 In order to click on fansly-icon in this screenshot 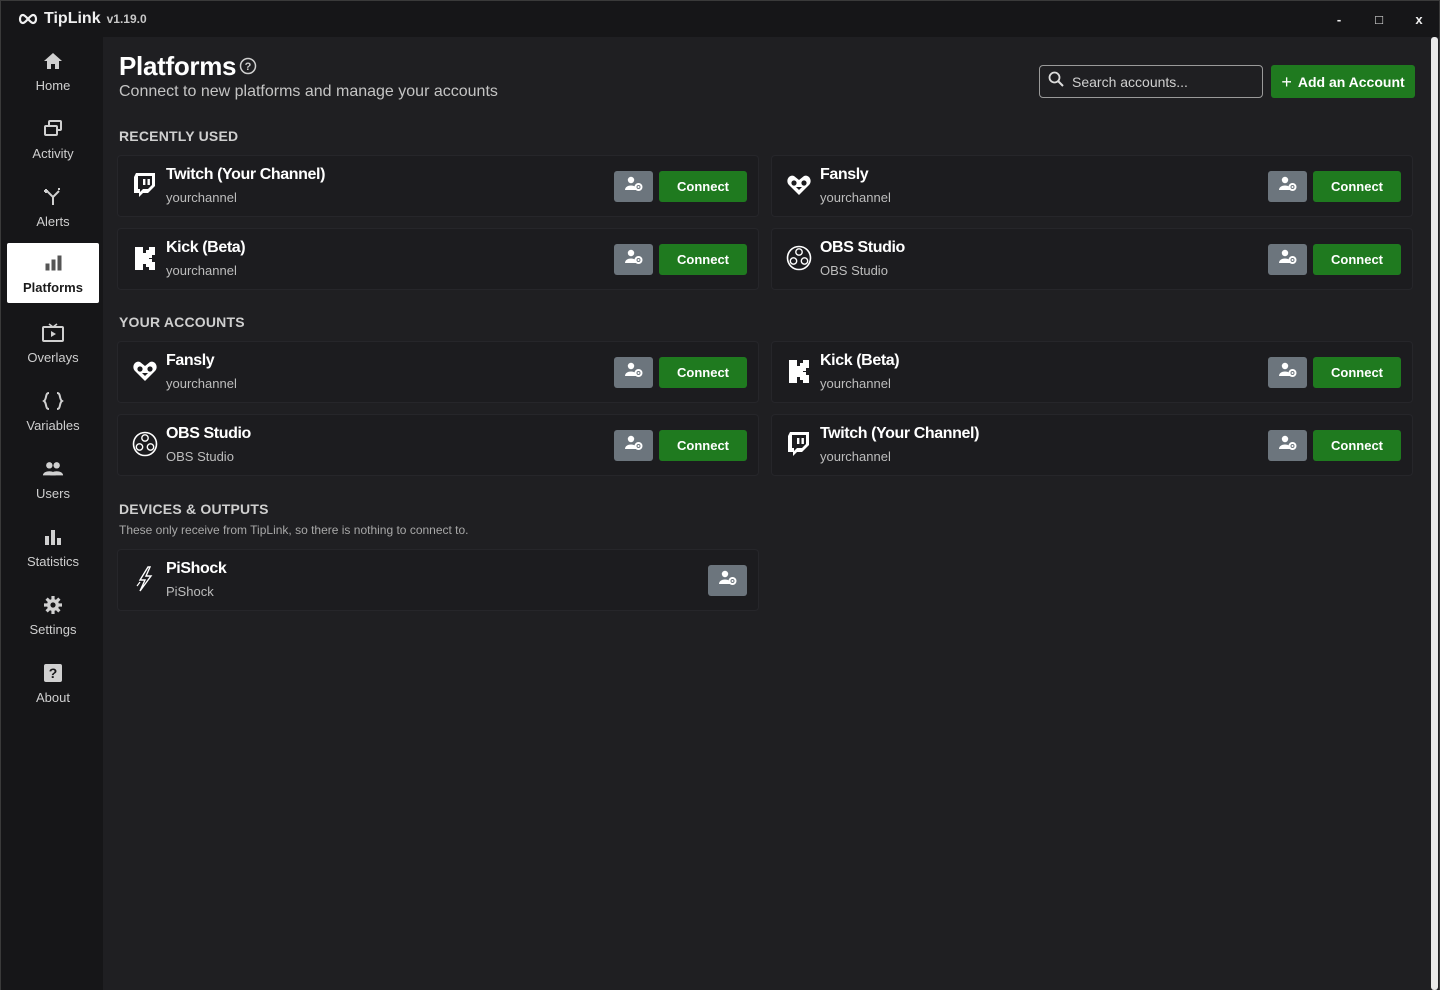, I will do `click(799, 185)`.